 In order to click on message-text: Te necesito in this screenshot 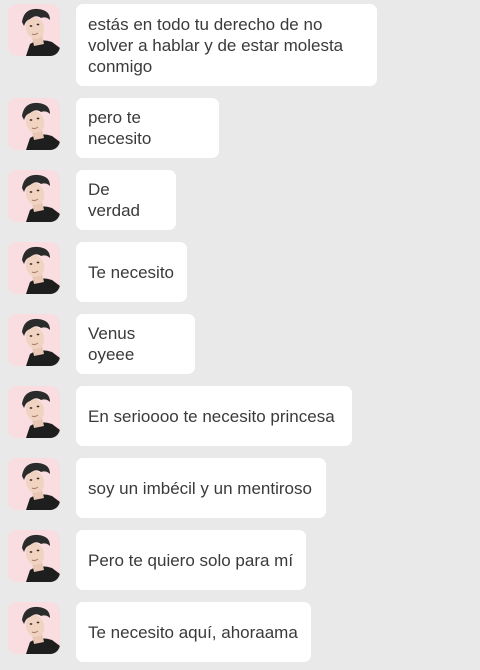, I will do `click(131, 272)`.